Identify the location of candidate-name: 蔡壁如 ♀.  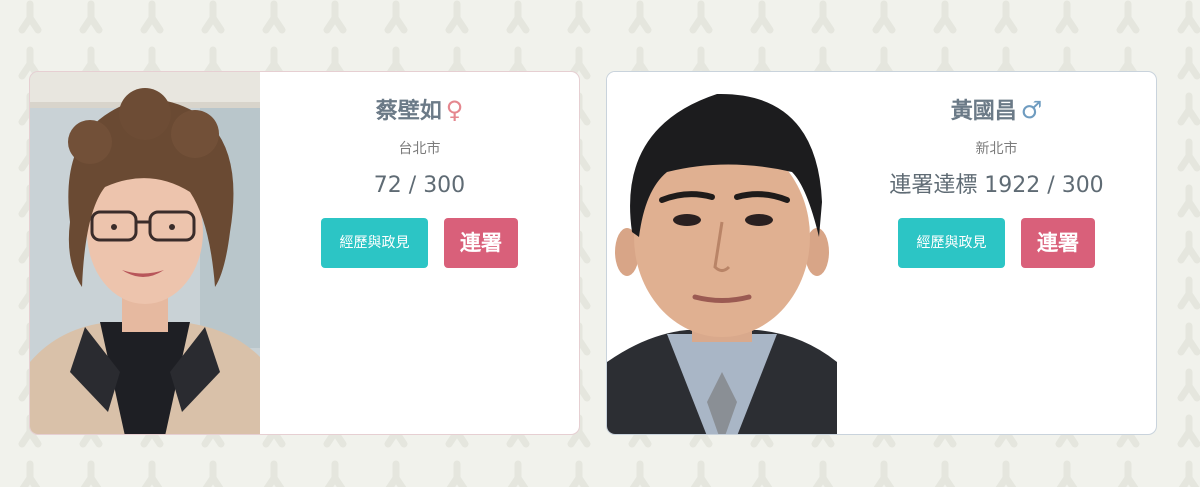
(419, 110).